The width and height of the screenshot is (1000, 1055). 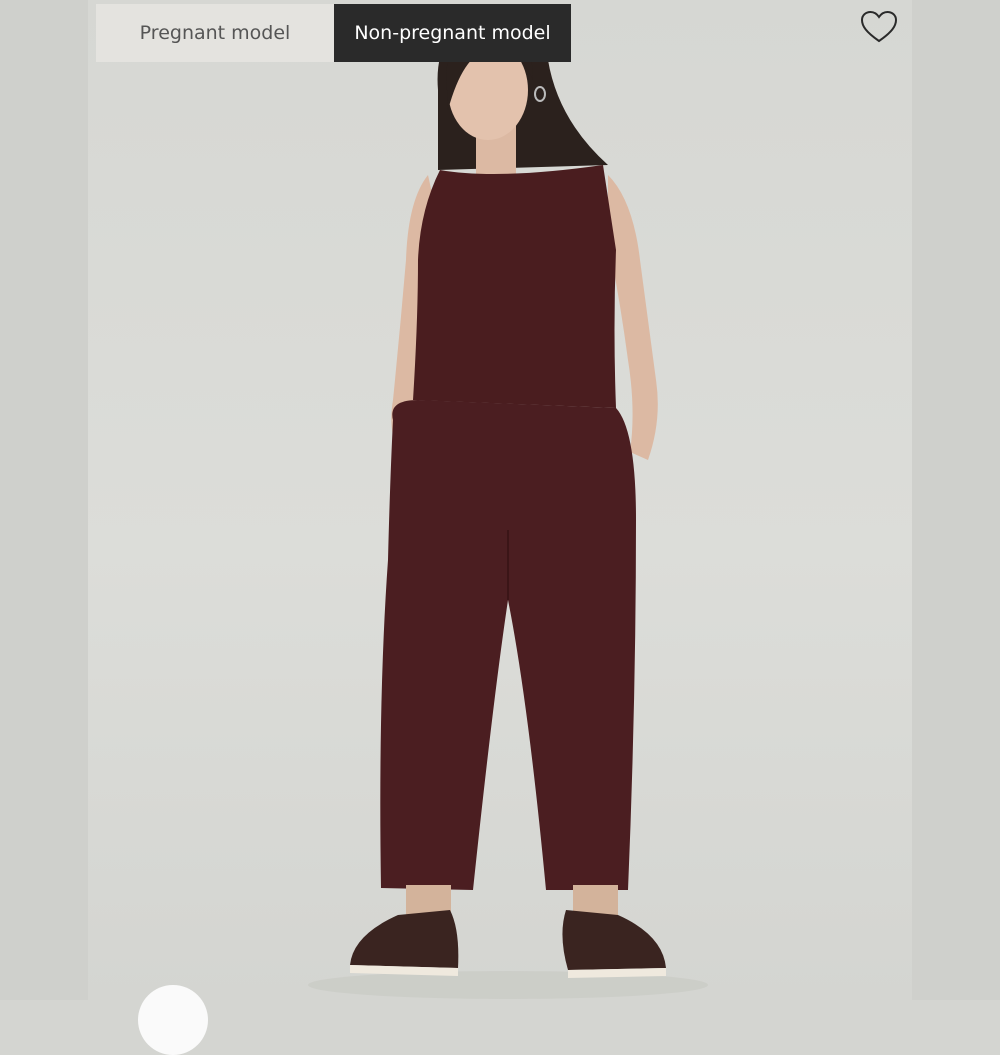 What do you see at coordinates (44, 500) in the screenshot?
I see `page-margin-left` at bounding box center [44, 500].